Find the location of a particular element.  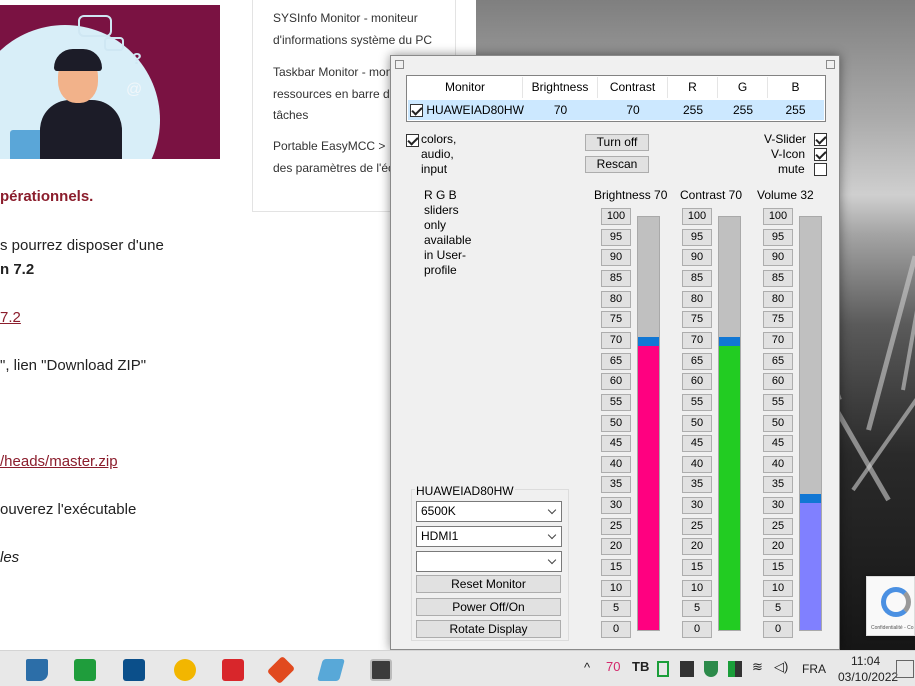

brightness-step-button: 95 is located at coordinates (616, 237).